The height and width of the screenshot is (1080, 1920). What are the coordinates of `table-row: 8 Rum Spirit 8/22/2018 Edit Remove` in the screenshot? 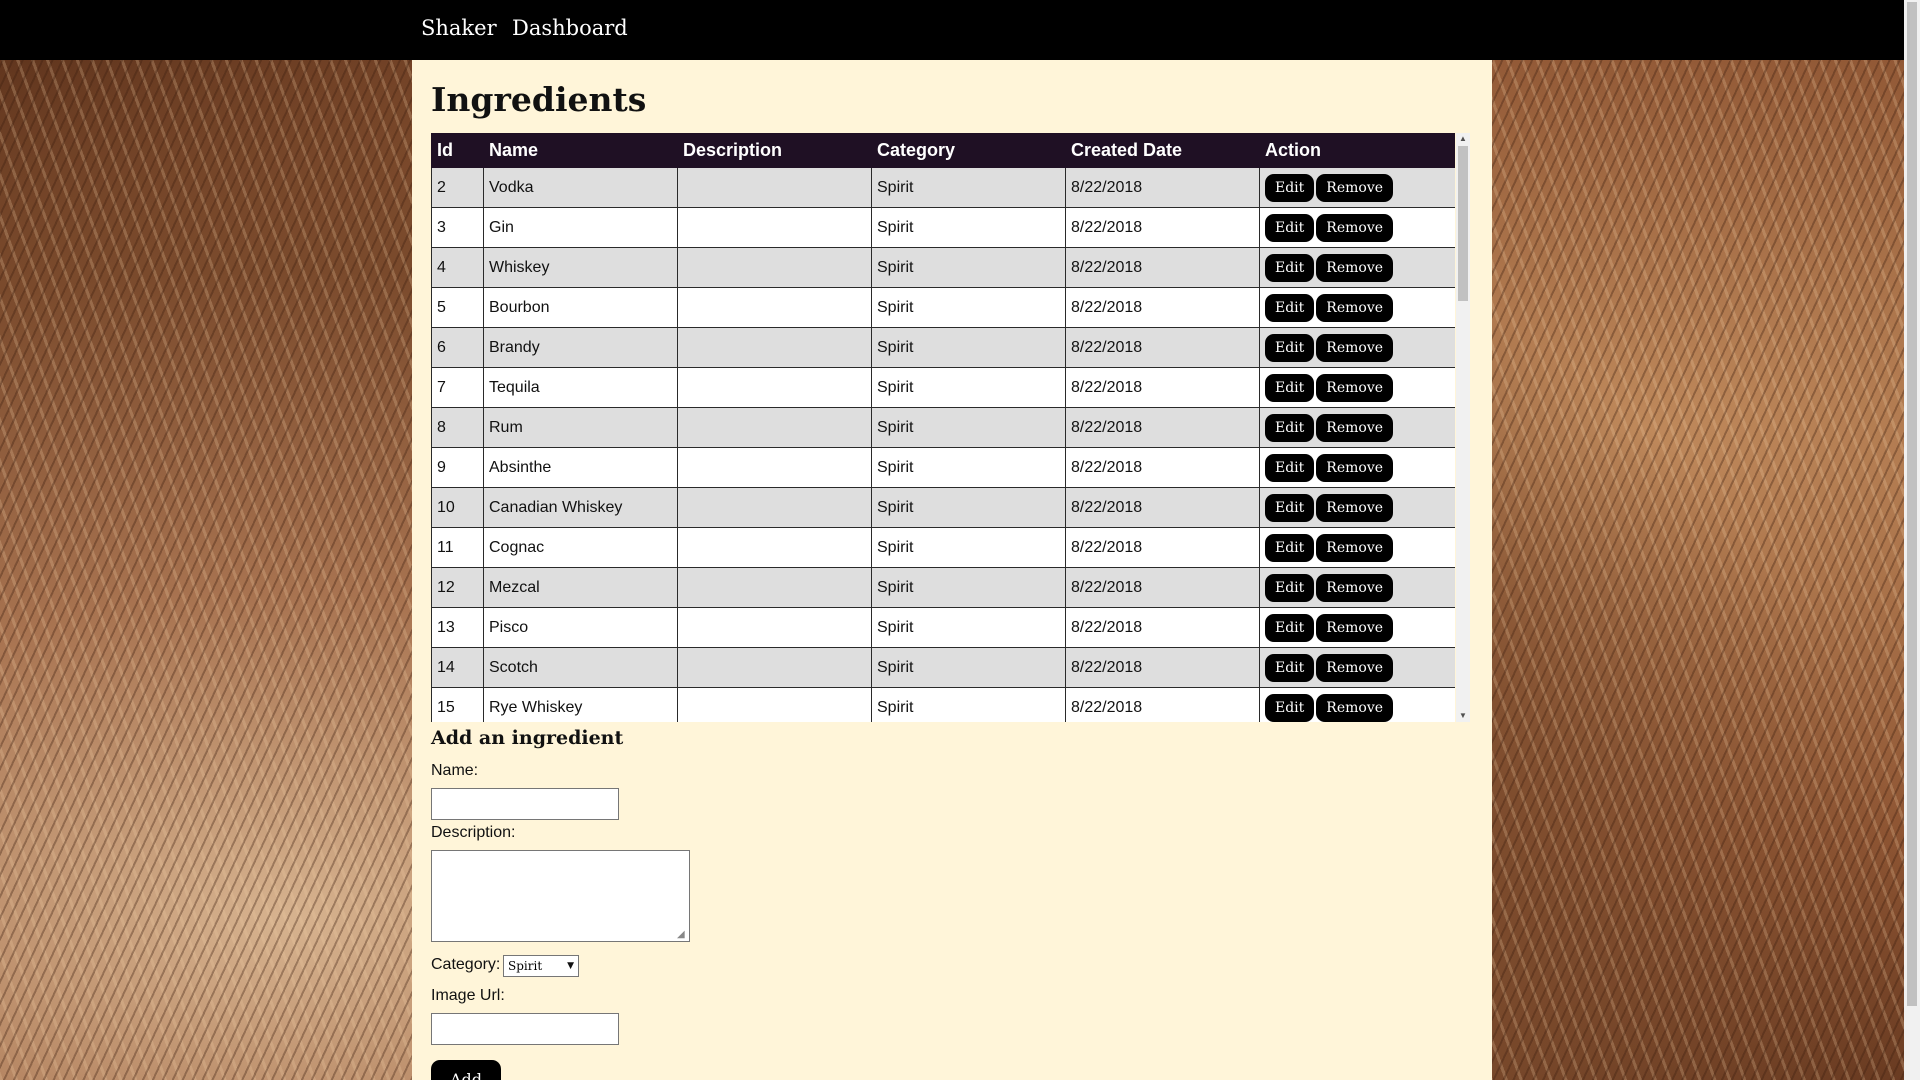 It's located at (943, 427).